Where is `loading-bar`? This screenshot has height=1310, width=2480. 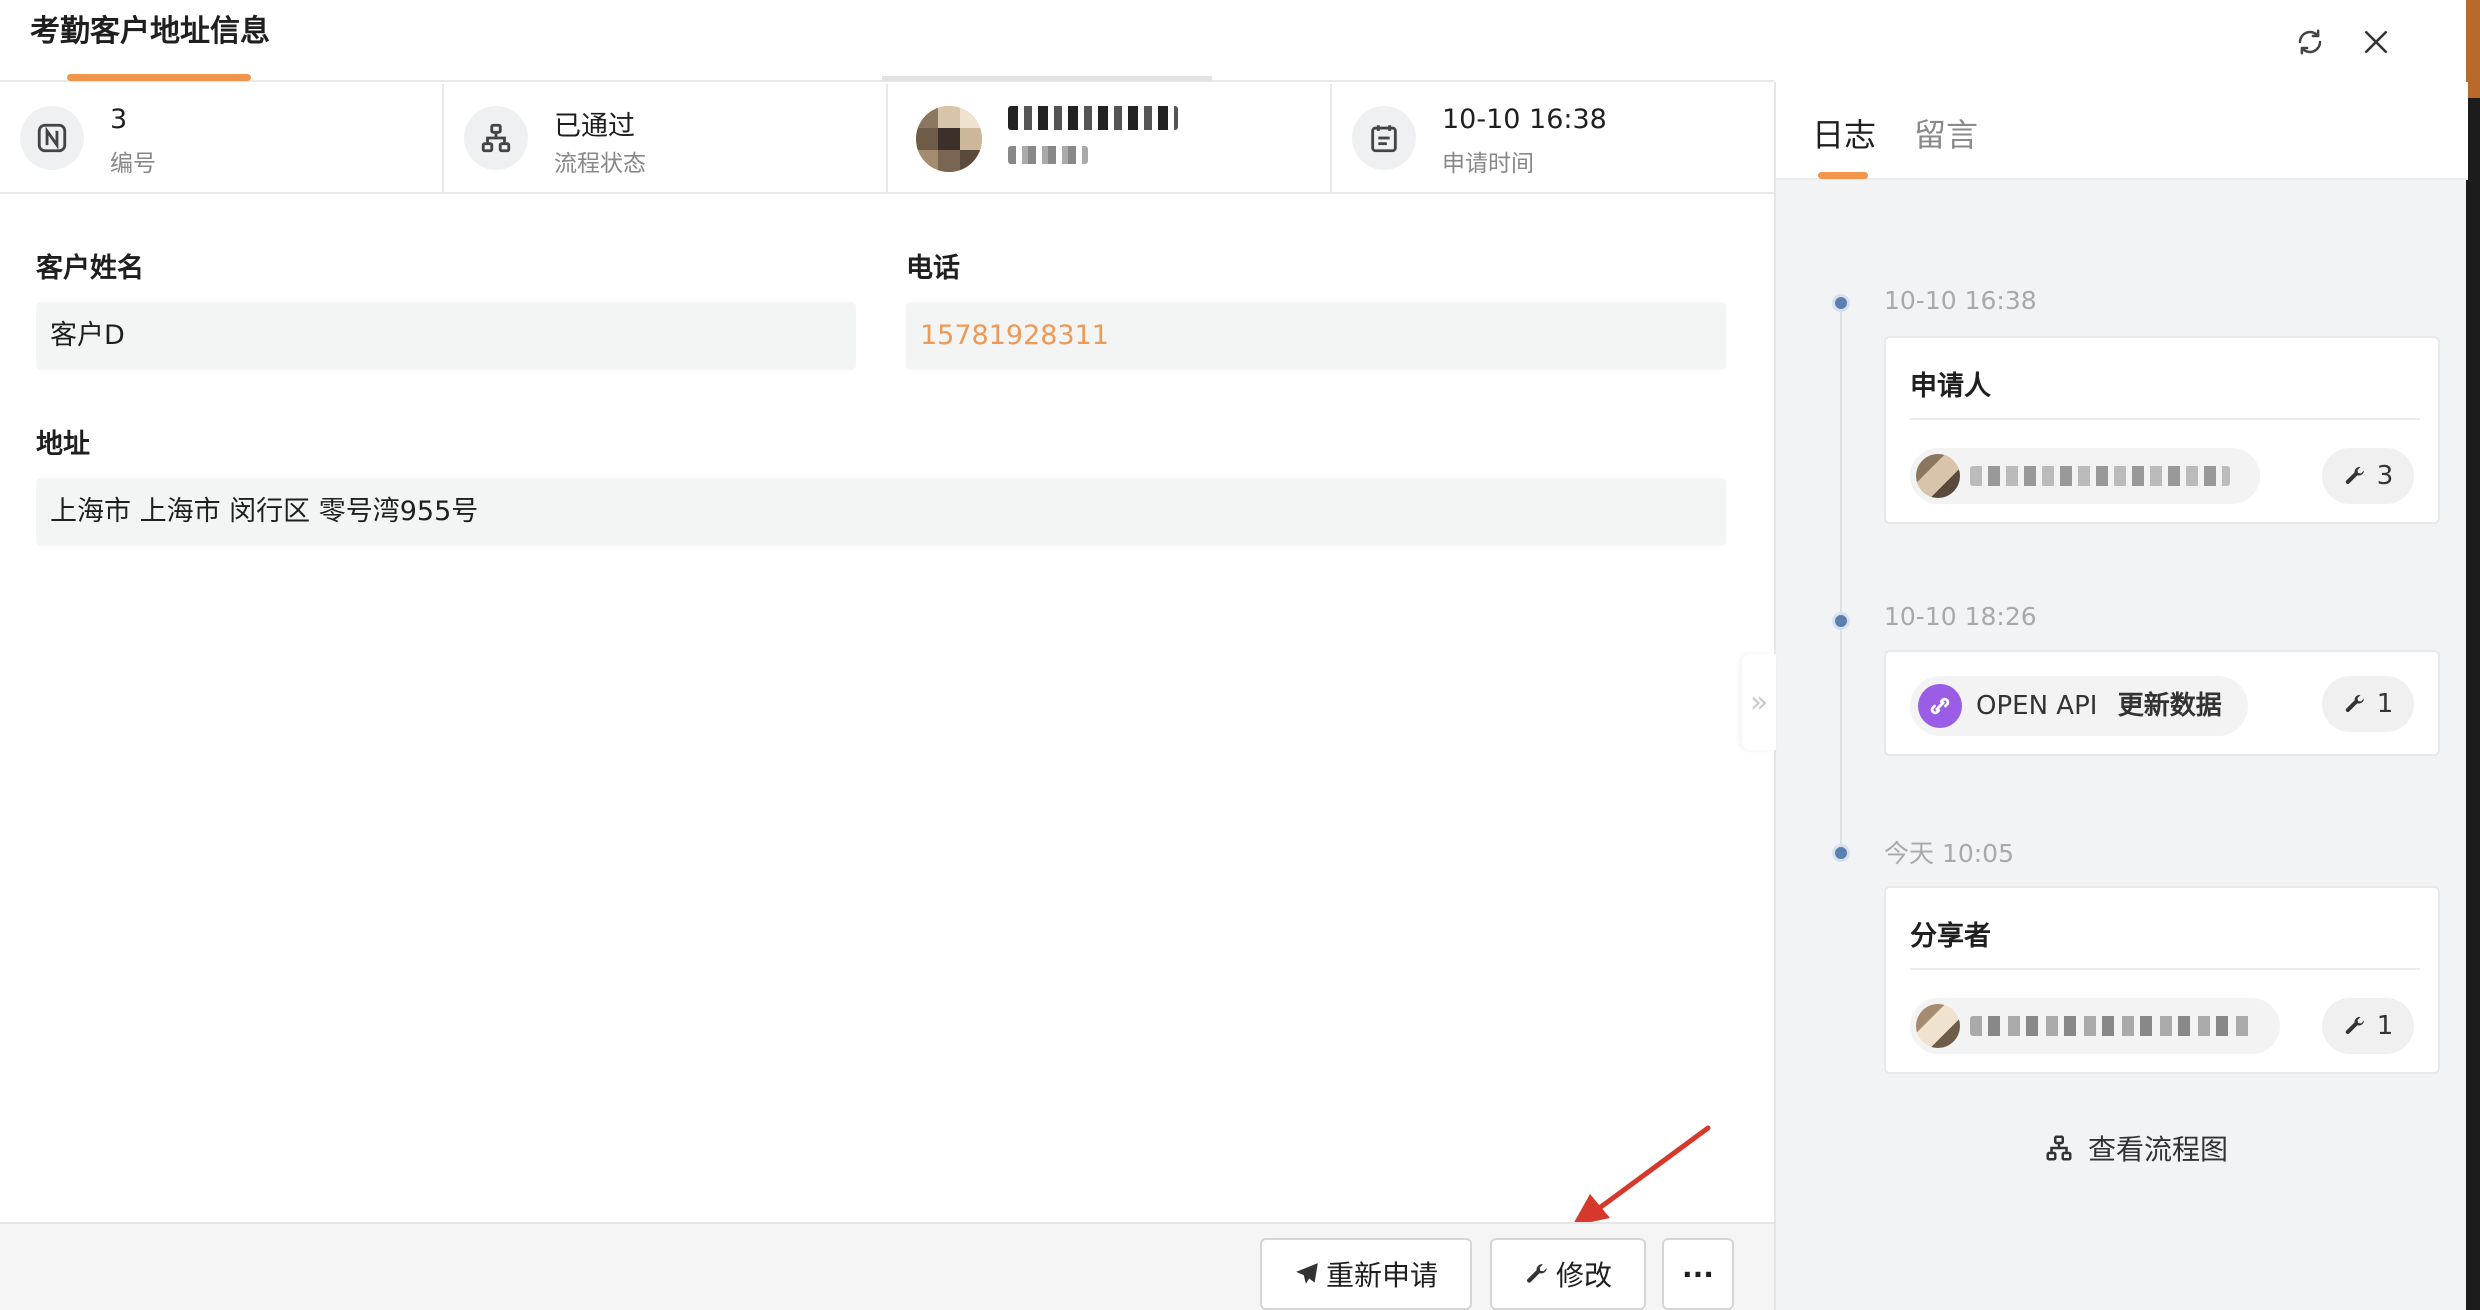 loading-bar is located at coordinates (1047, 78).